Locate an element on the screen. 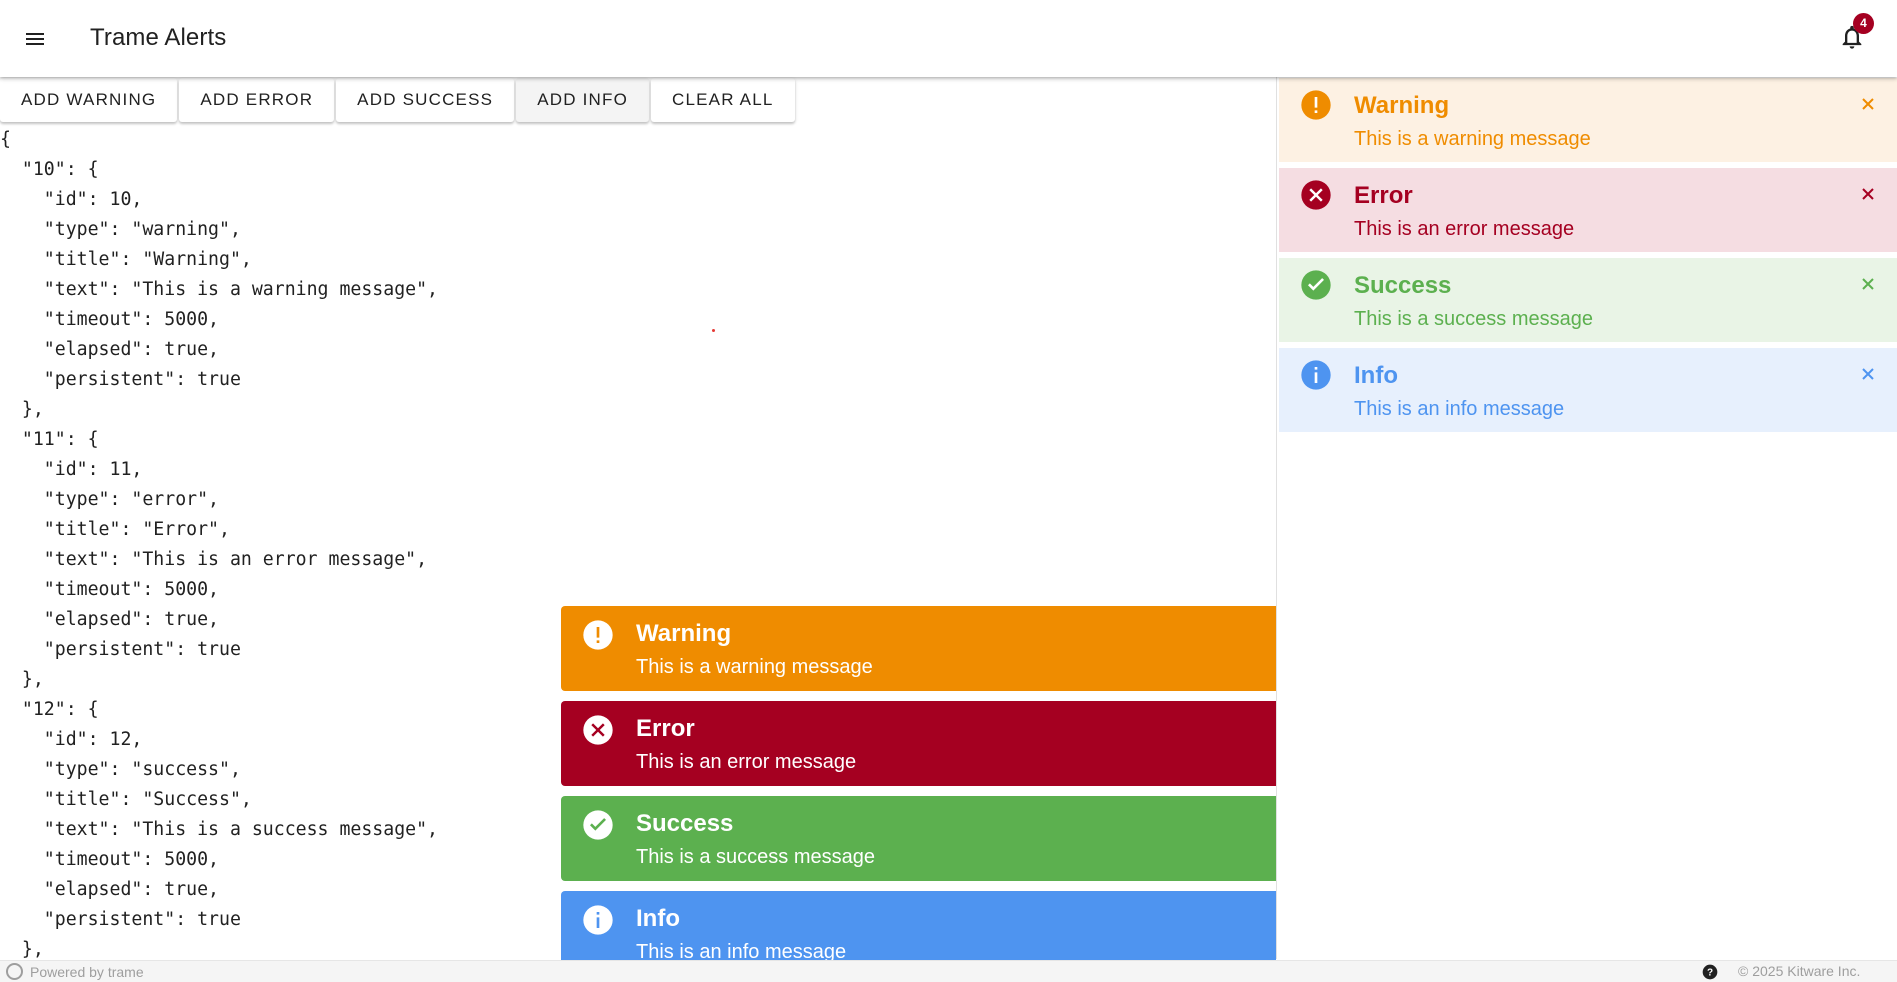  toast-text: This is a success message is located at coordinates (755, 857).